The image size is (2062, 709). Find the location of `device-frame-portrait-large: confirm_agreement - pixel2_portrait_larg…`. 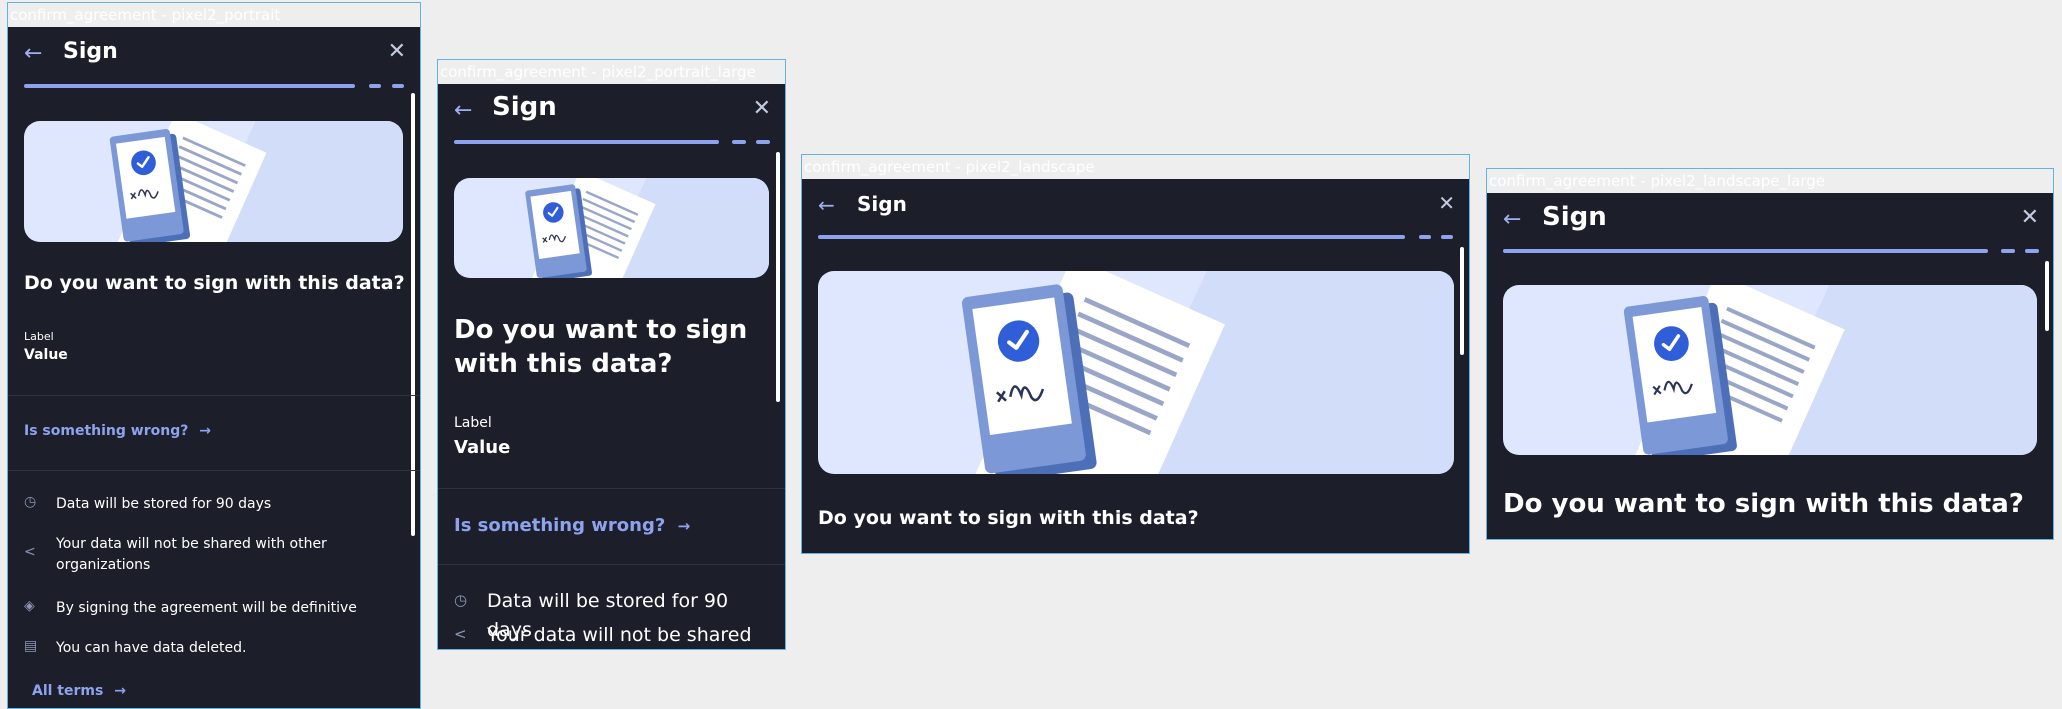

device-frame-portrait-large: confirm_agreement - pixel2_portrait_larg… is located at coordinates (611, 354).